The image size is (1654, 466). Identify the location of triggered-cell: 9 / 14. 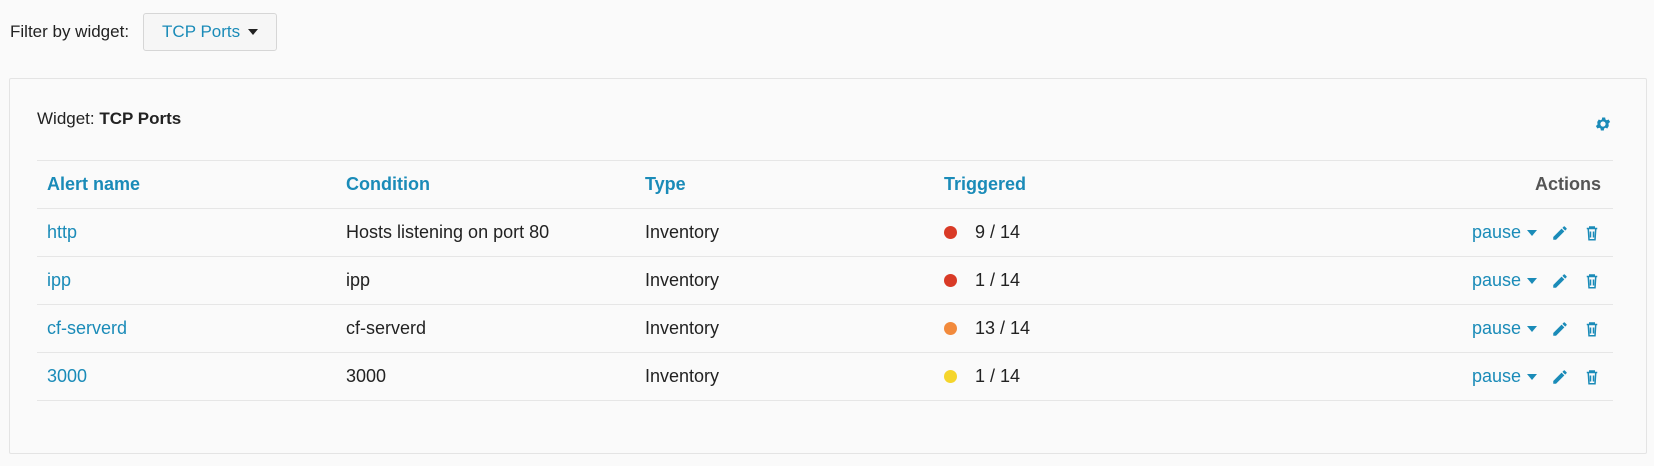
(1089, 232).